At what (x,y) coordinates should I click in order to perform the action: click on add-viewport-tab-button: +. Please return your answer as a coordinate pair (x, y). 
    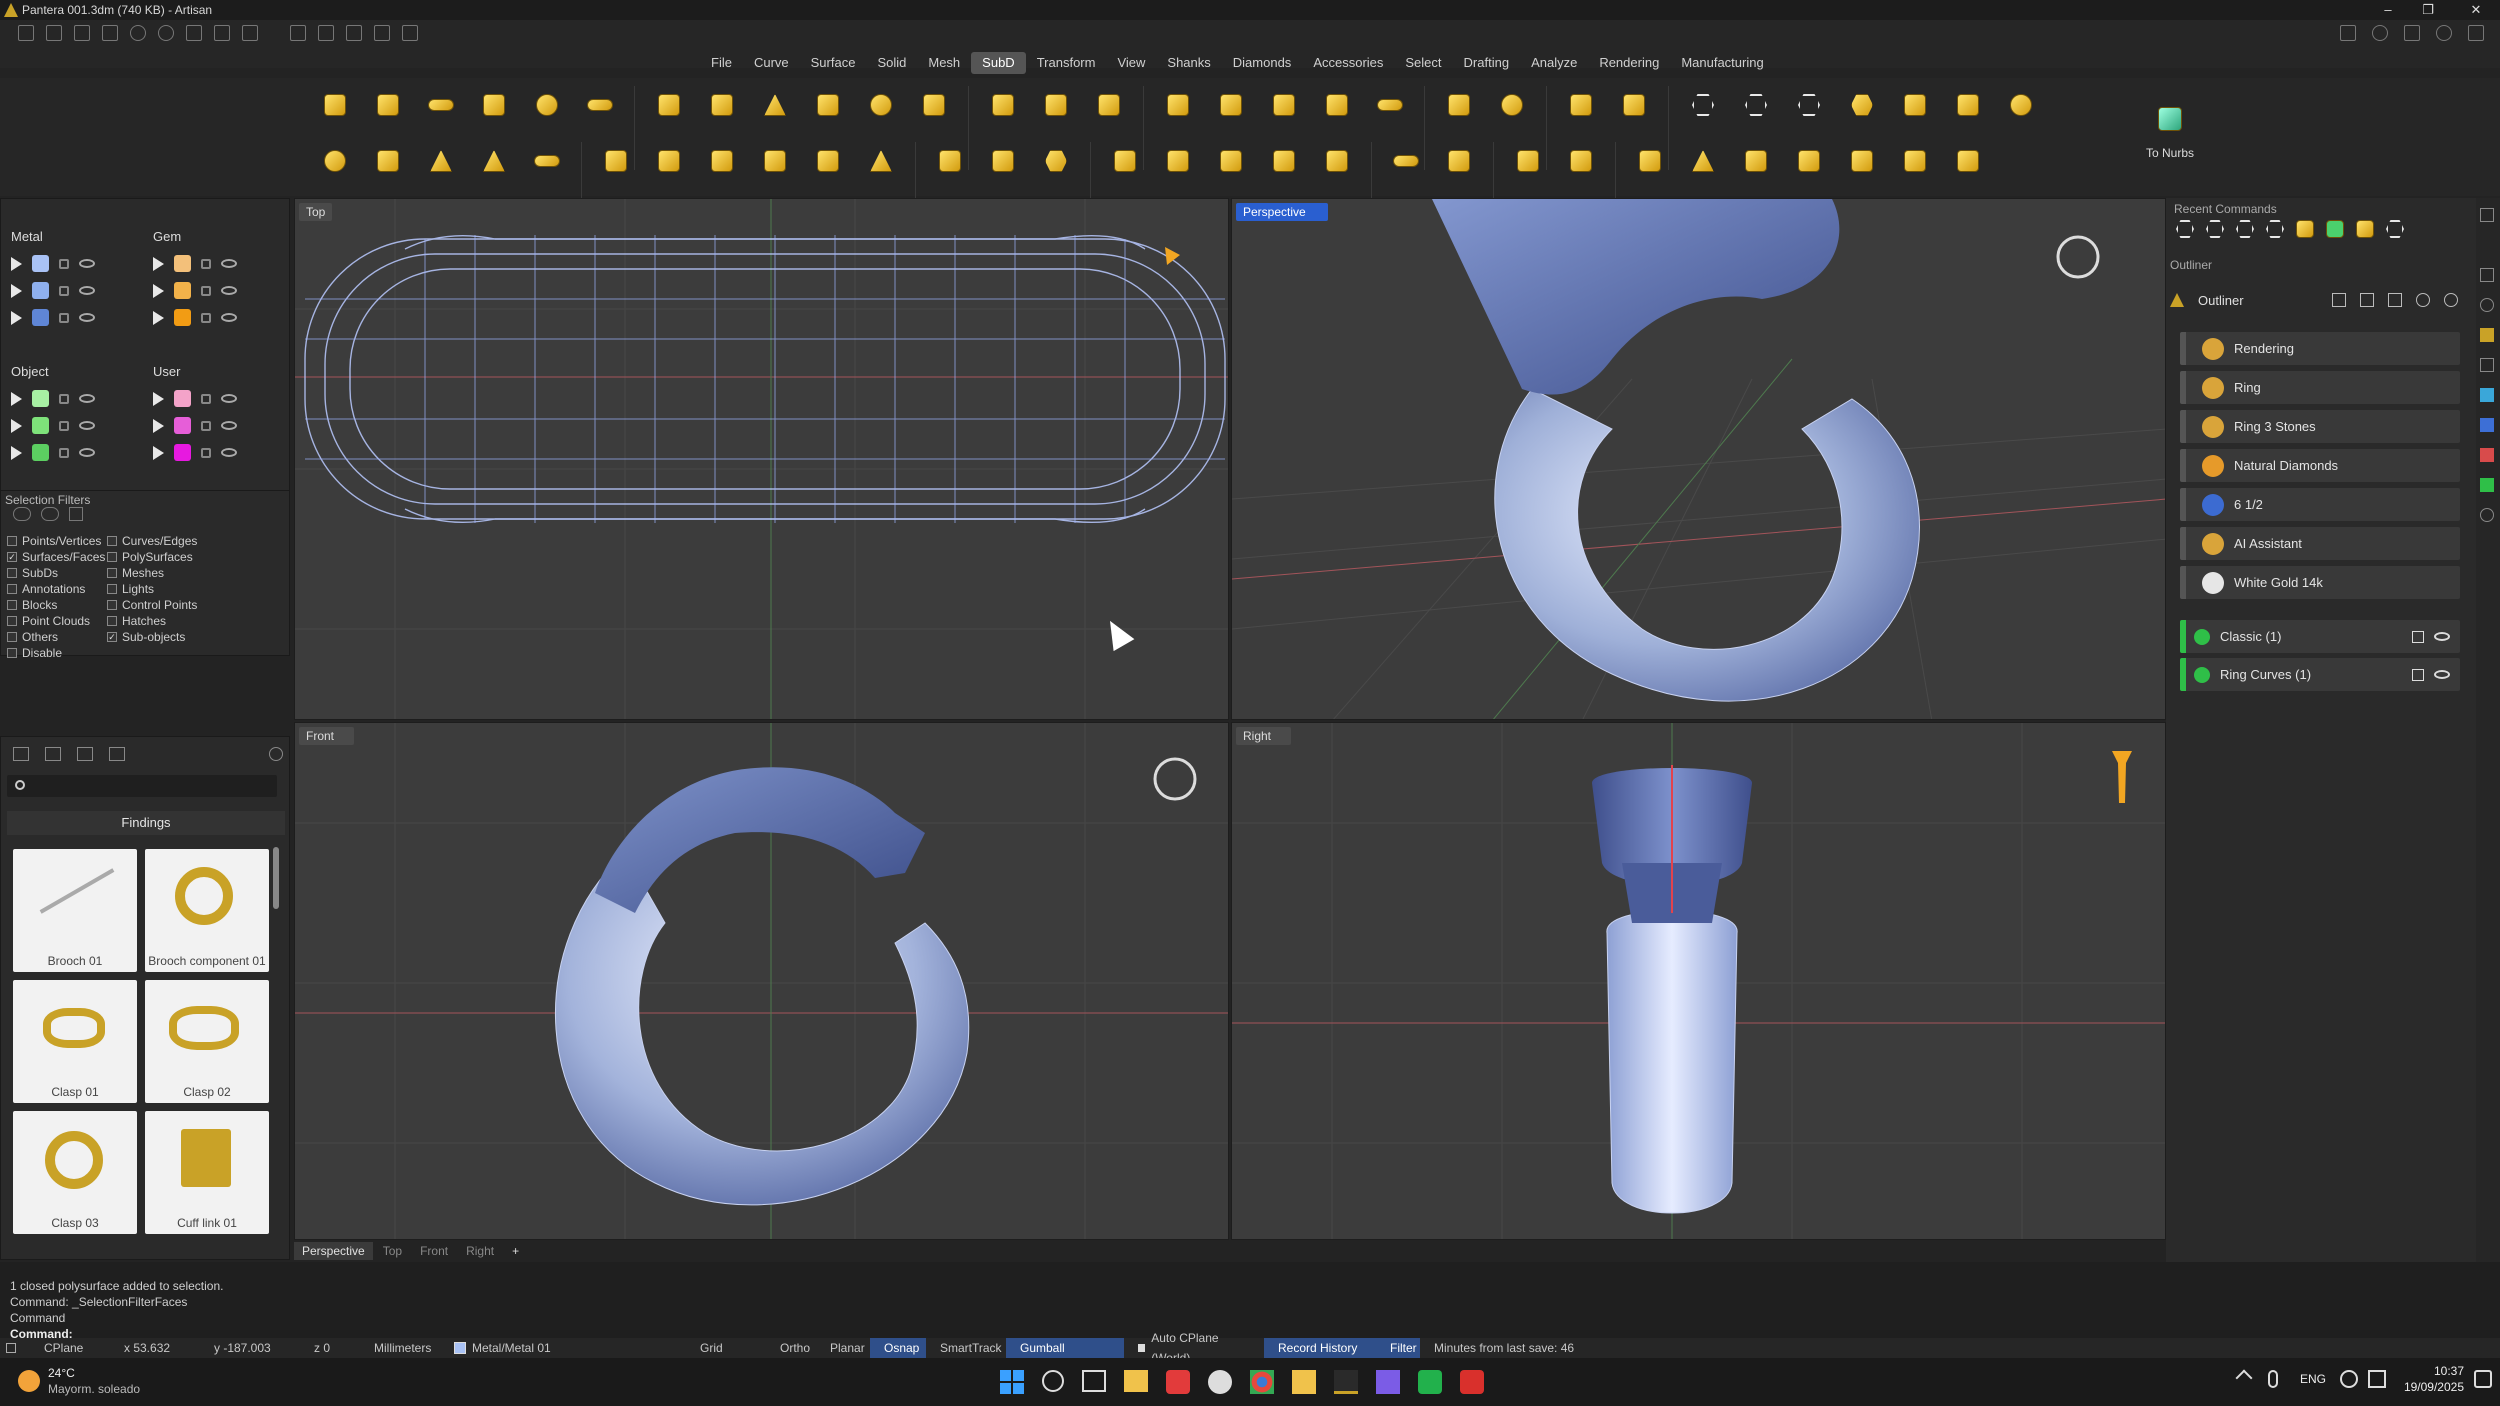
    Looking at the image, I should click on (515, 1251).